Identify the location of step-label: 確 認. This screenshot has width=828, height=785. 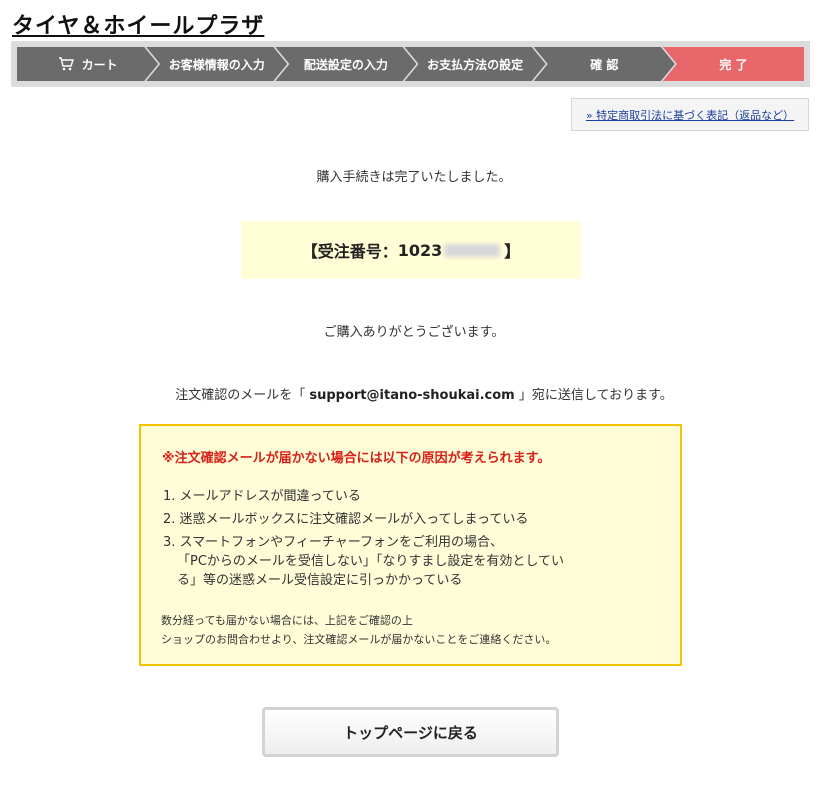
(604, 64).